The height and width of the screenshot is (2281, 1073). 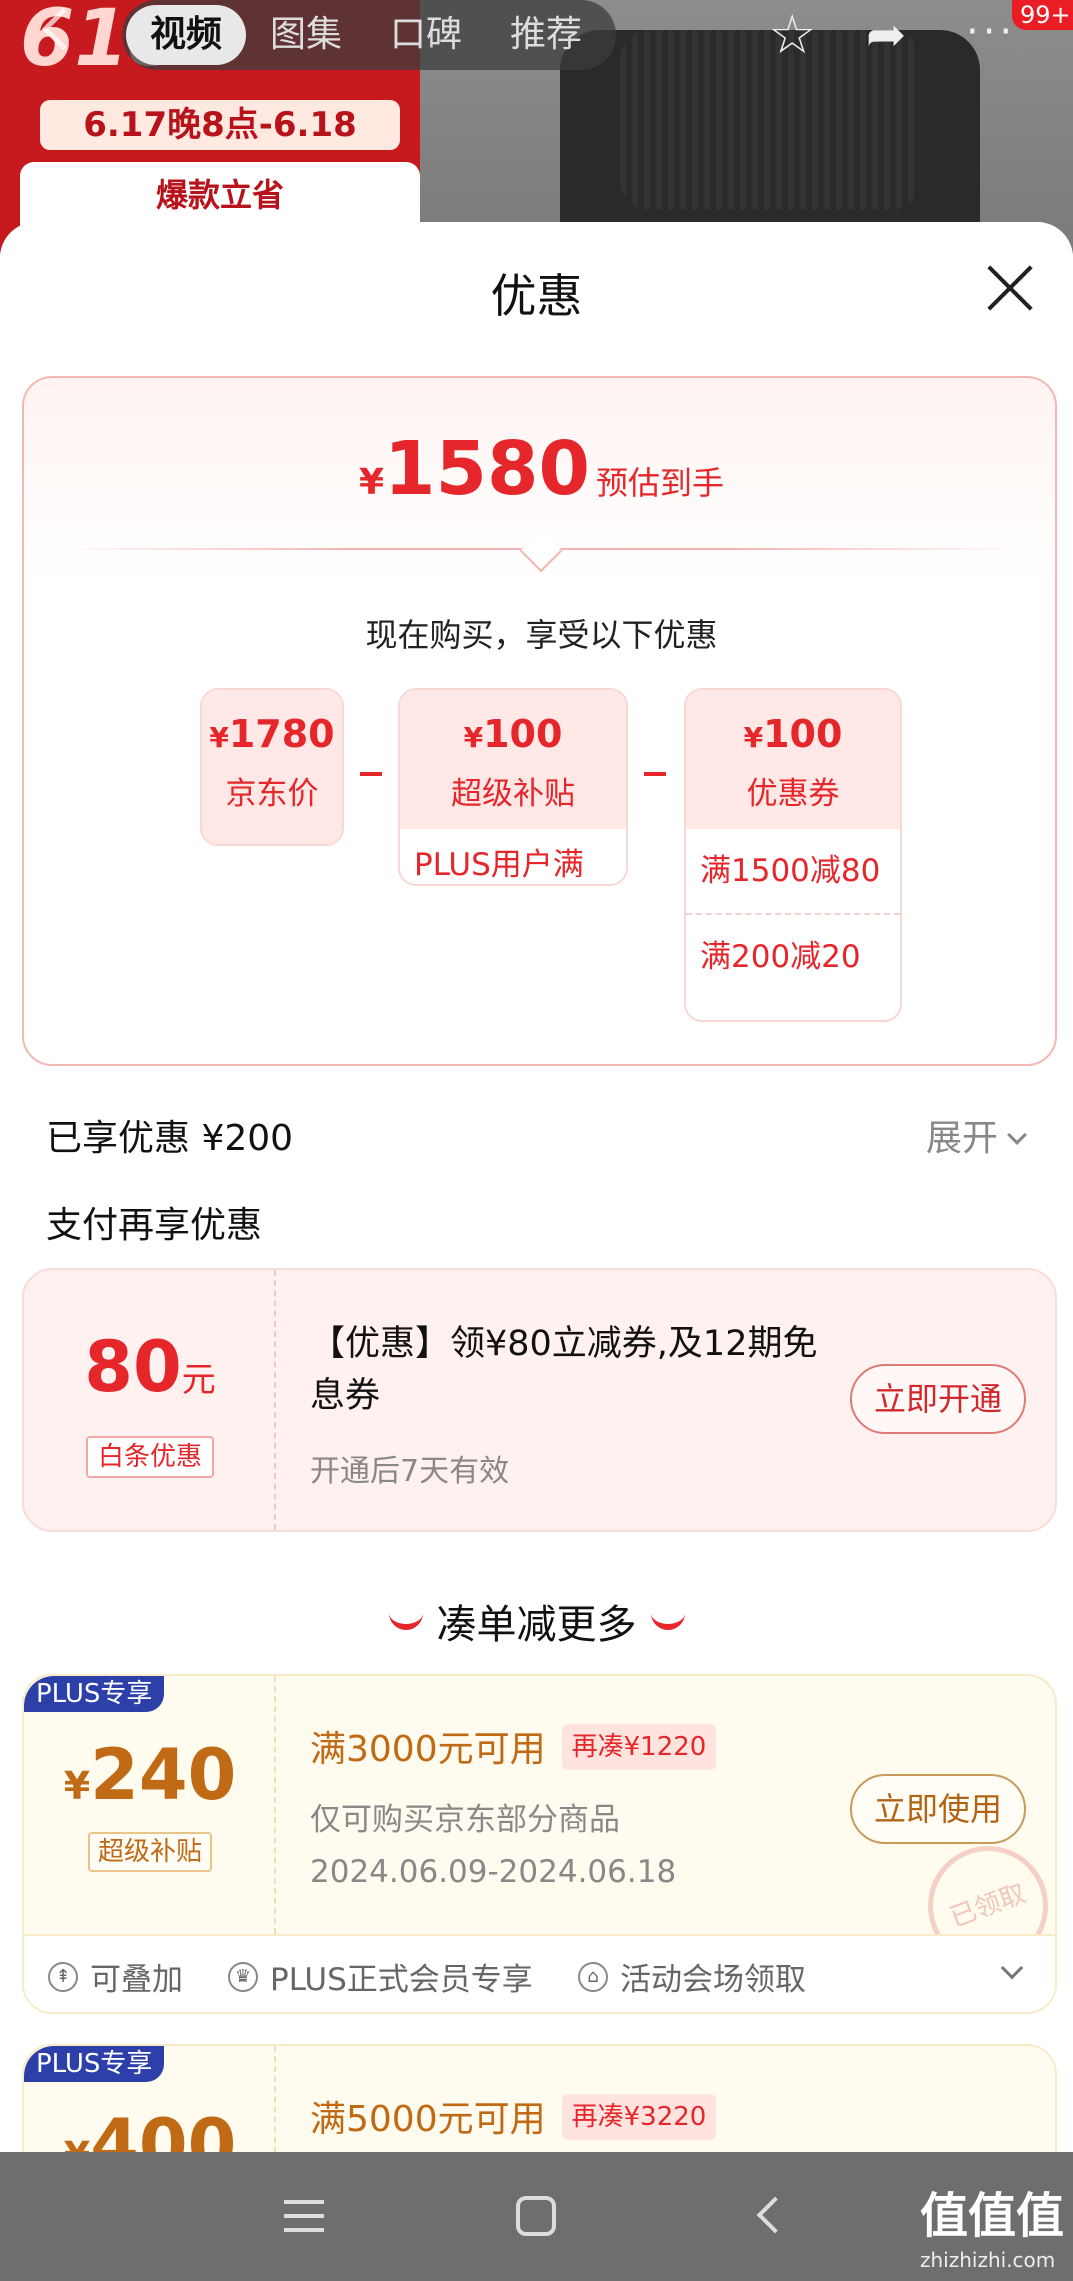 I want to click on price-card-subsidy: ¥100 超级补贴 PLUS用户满1200减100, so click(x=513, y=787).